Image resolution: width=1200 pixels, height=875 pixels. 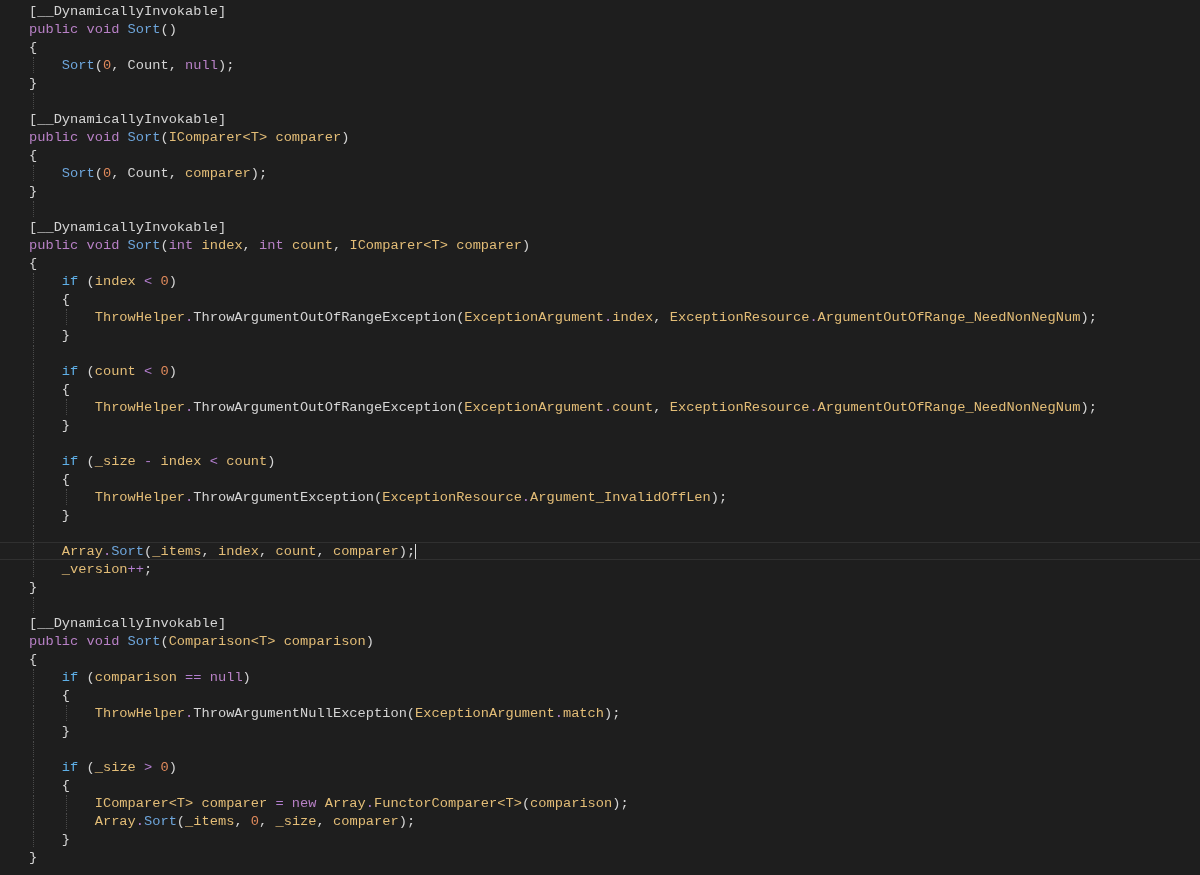 I want to click on code-line: public void Sort(IComparer<T> comparer), so click(x=189, y=138).